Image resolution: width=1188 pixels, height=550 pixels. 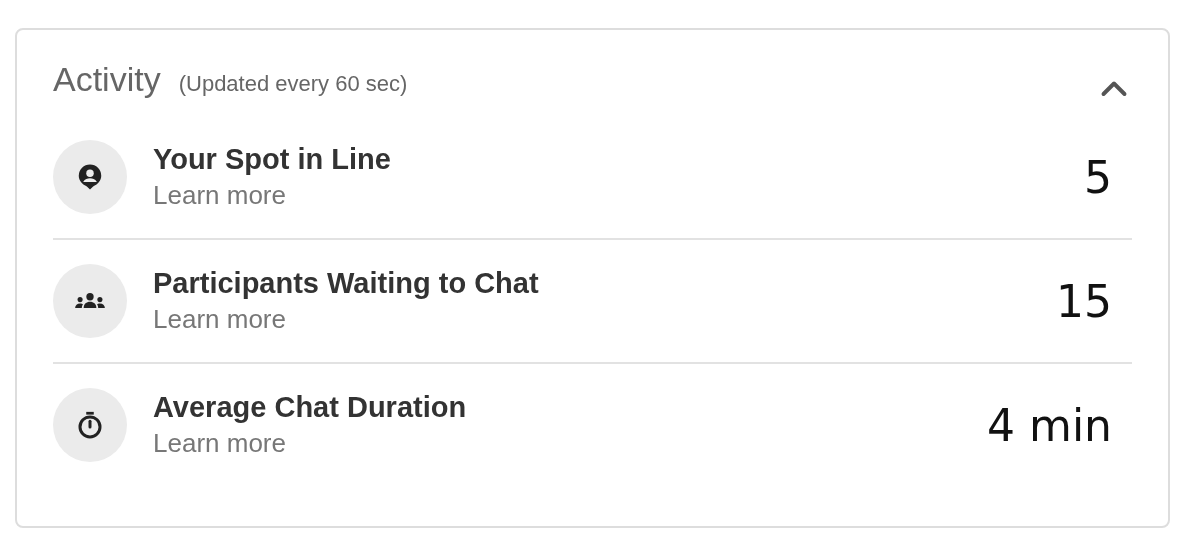 I want to click on update-note: (Updated every 60 sec), so click(x=293, y=84).